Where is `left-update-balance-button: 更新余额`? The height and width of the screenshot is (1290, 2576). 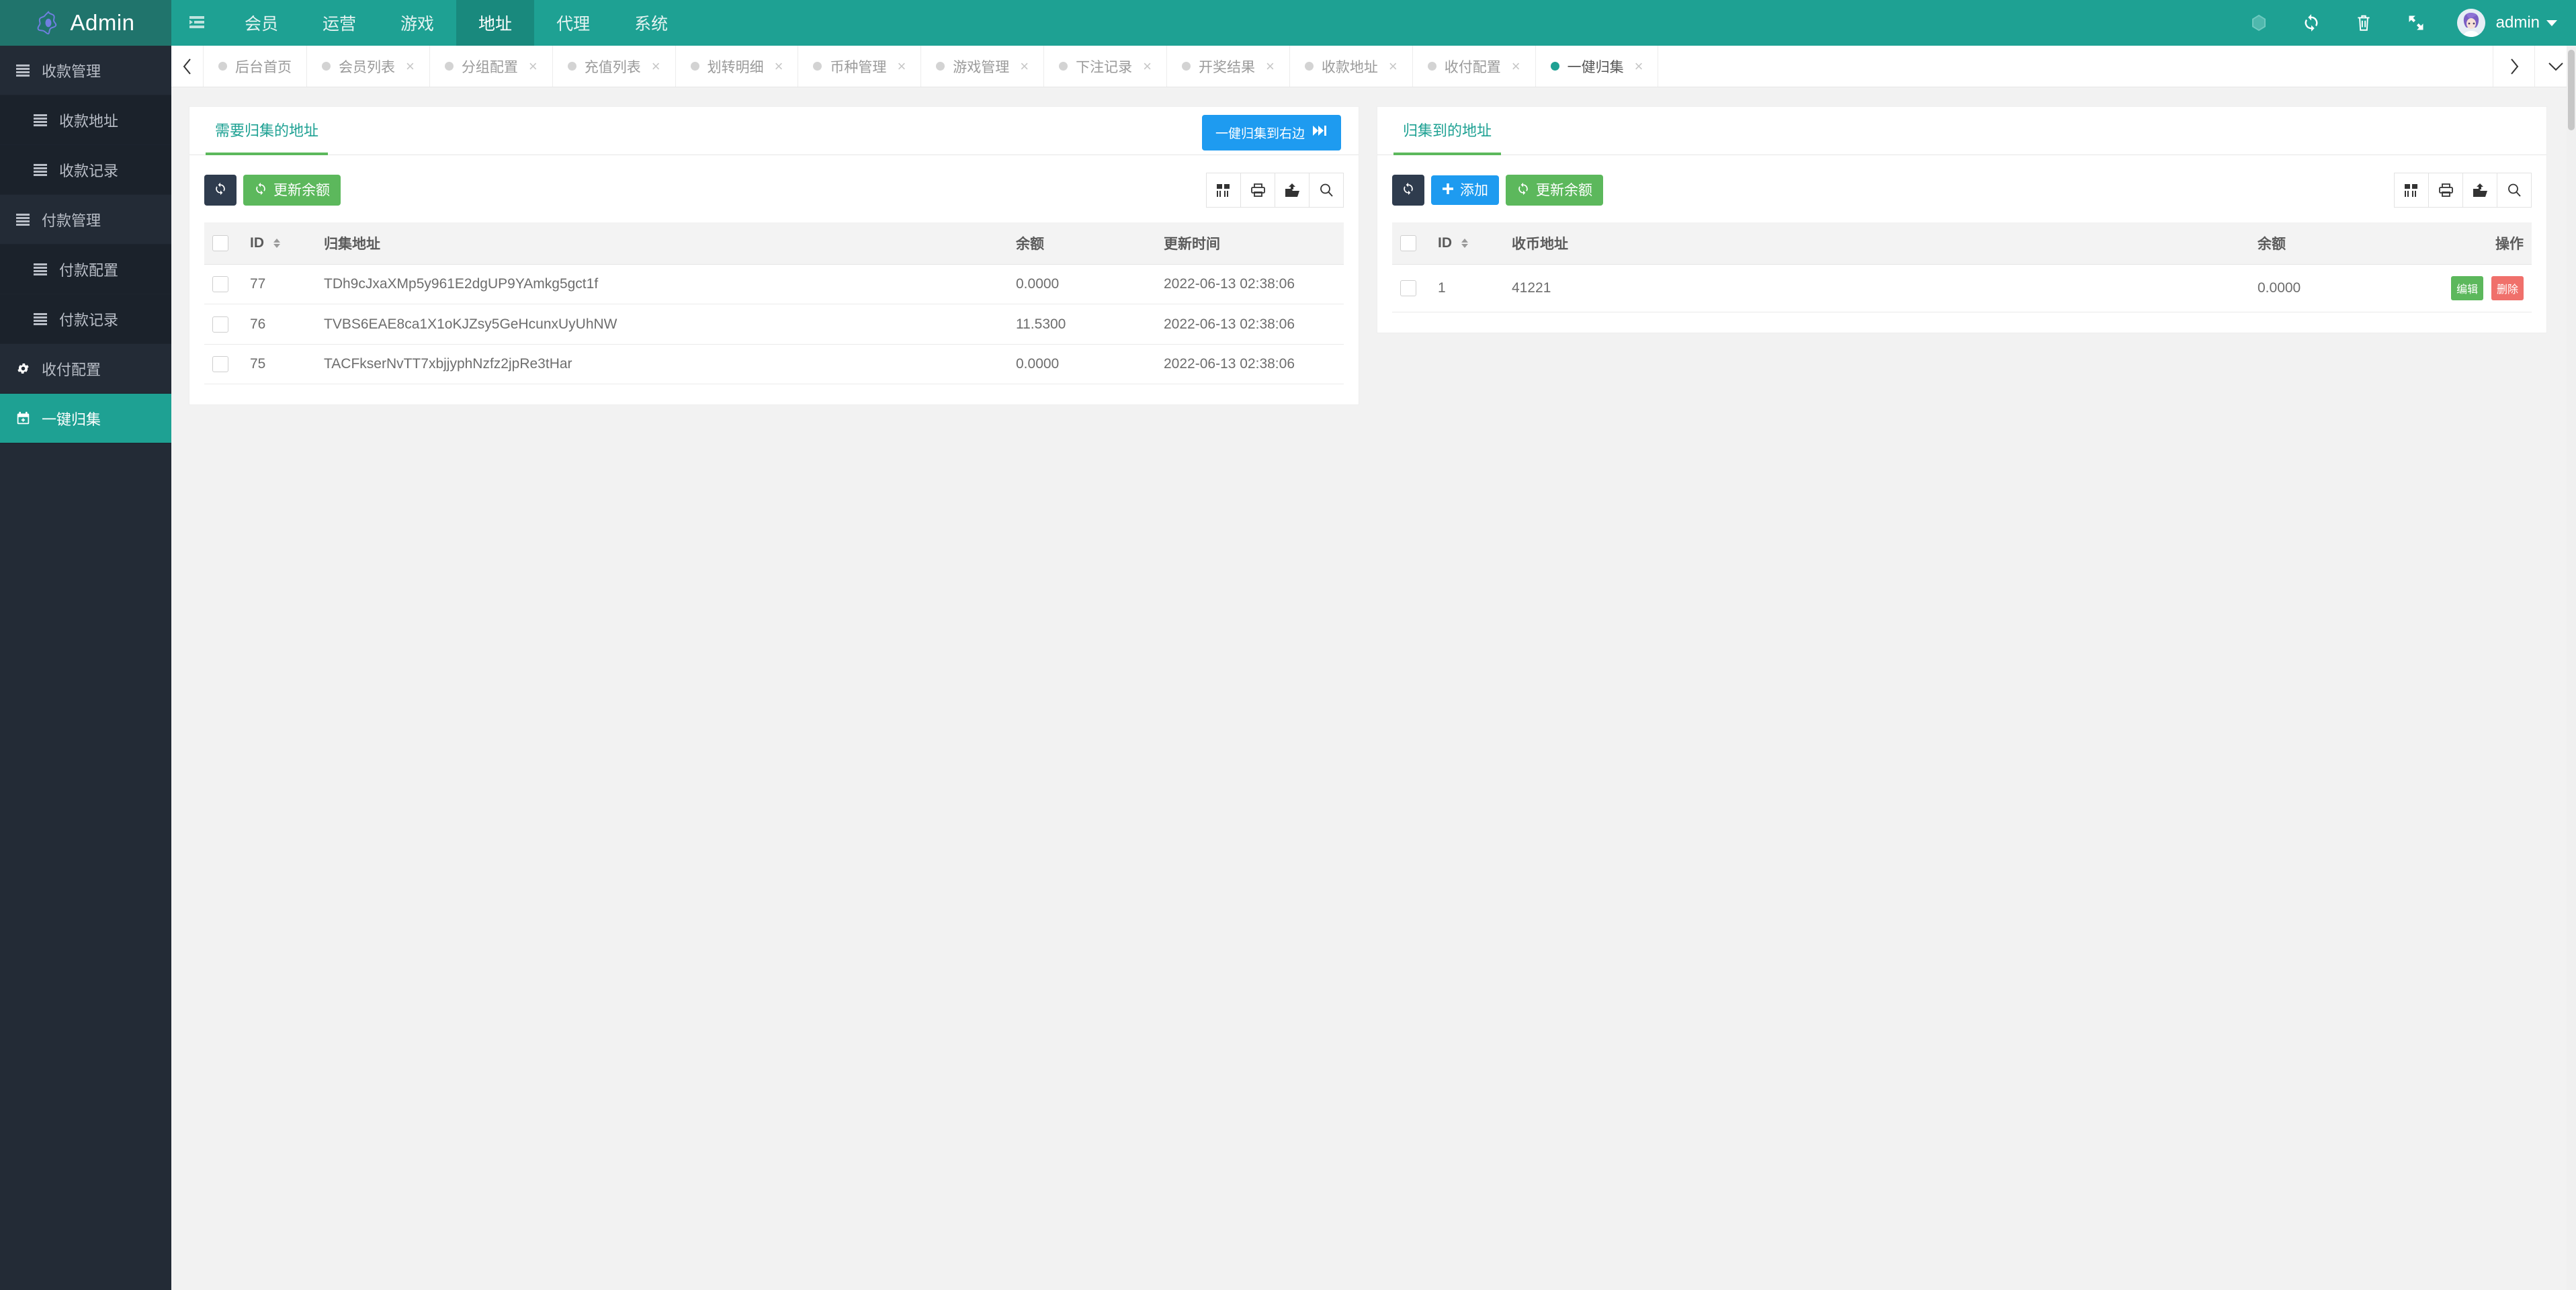 left-update-balance-button: 更新余额 is located at coordinates (292, 190).